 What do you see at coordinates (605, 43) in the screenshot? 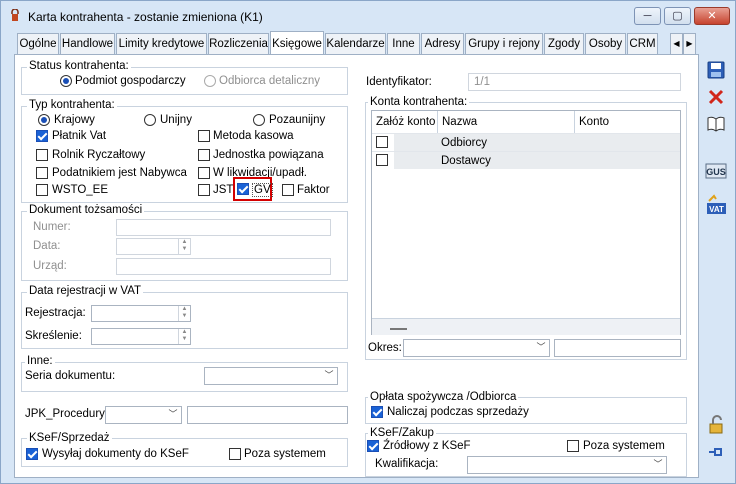
I see `tab-osoby: Osoby` at bounding box center [605, 43].